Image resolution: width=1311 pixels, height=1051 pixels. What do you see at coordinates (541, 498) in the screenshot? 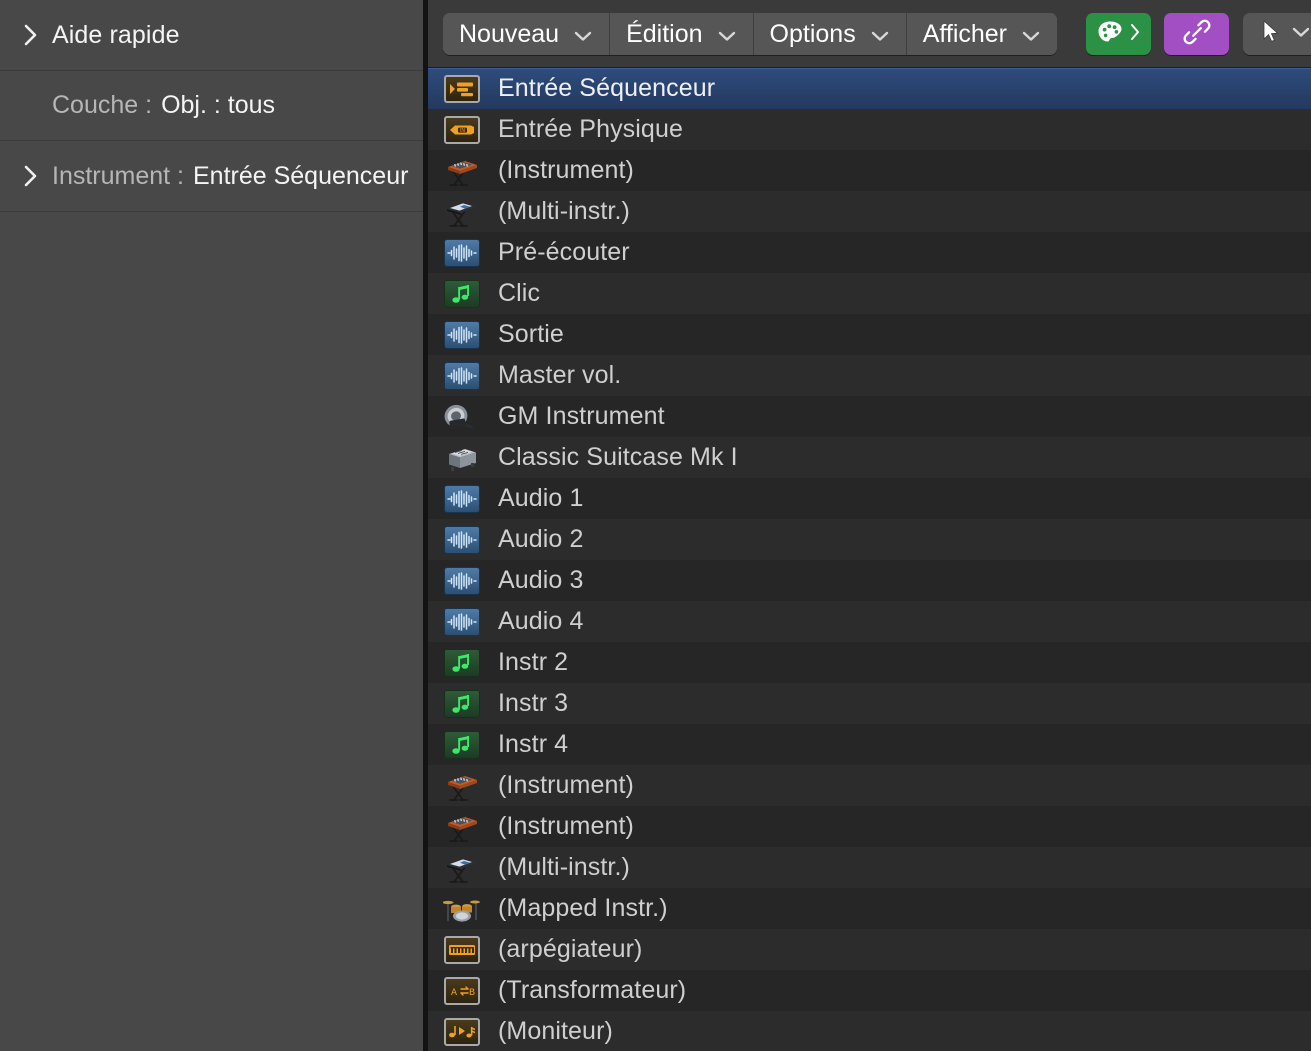
I see `list-item-label: Audio 1` at bounding box center [541, 498].